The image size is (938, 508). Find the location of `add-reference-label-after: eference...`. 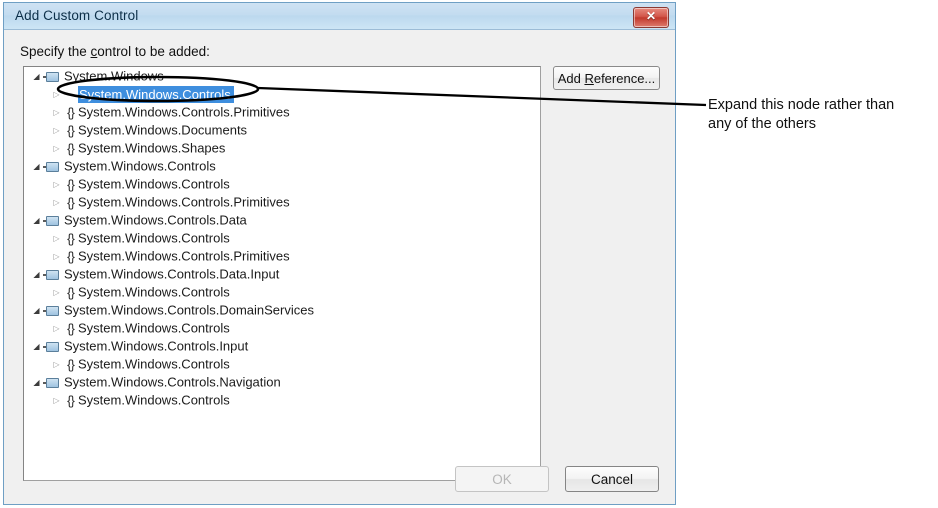

add-reference-label-after: eference... is located at coordinates (624, 78).